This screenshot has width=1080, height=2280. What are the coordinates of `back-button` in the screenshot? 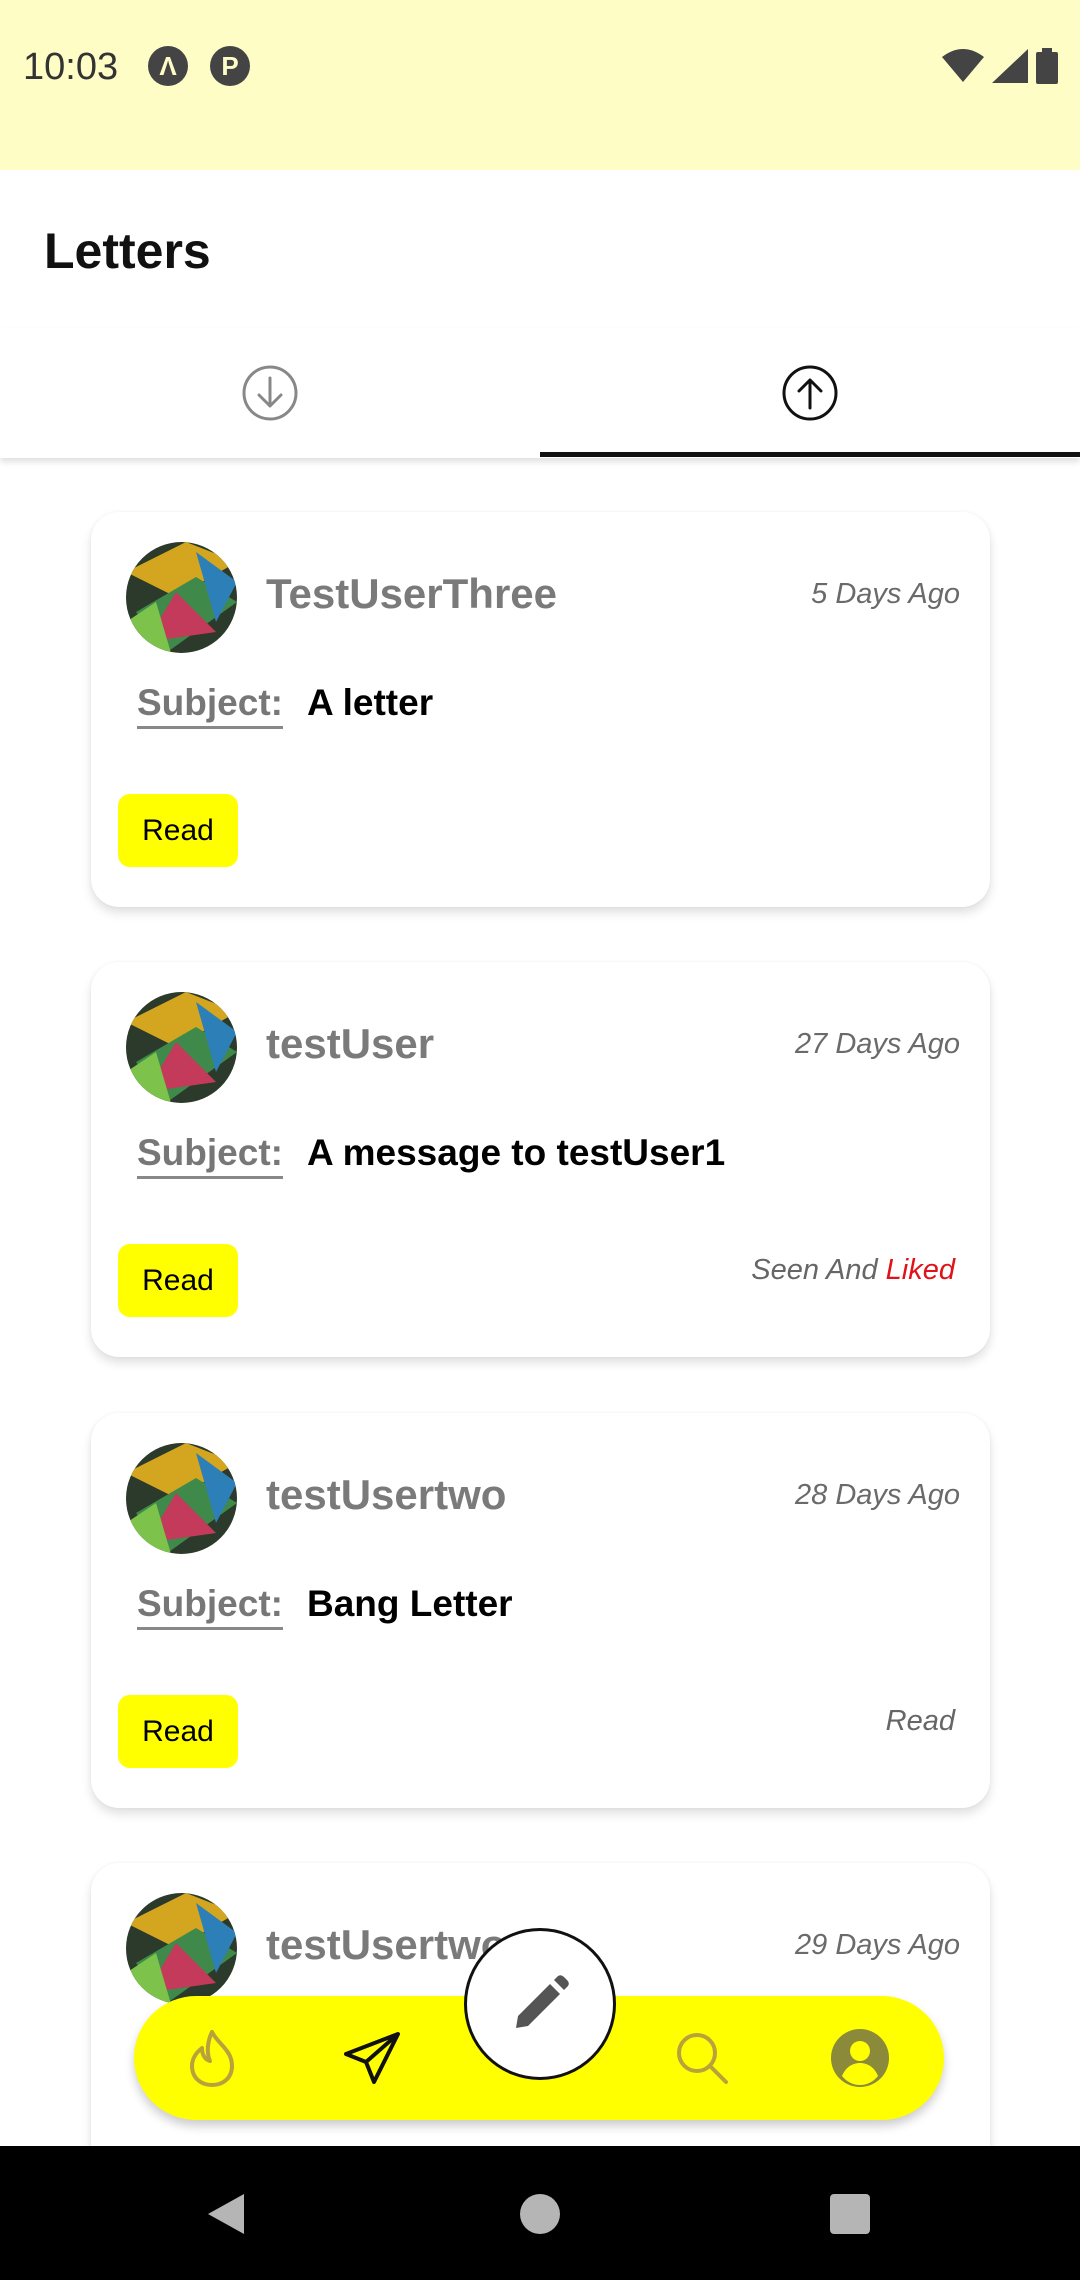 It's located at (226, 2214).